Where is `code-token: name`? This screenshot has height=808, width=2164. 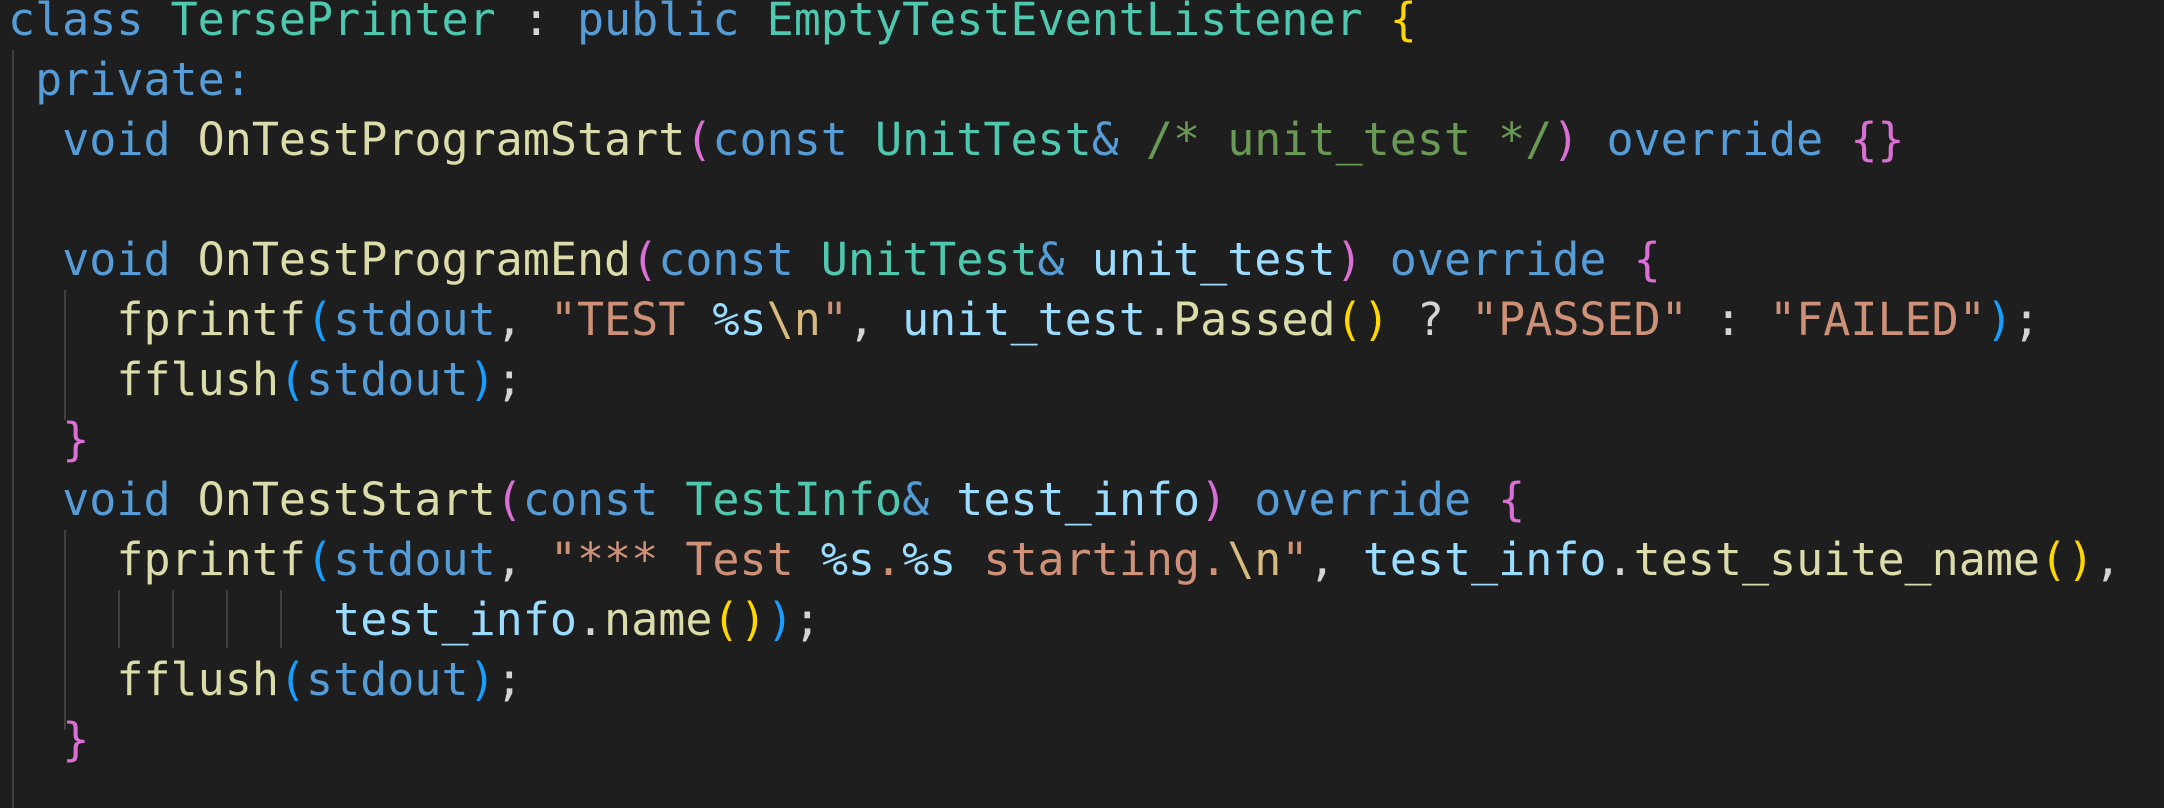
code-token: name is located at coordinates (658, 619).